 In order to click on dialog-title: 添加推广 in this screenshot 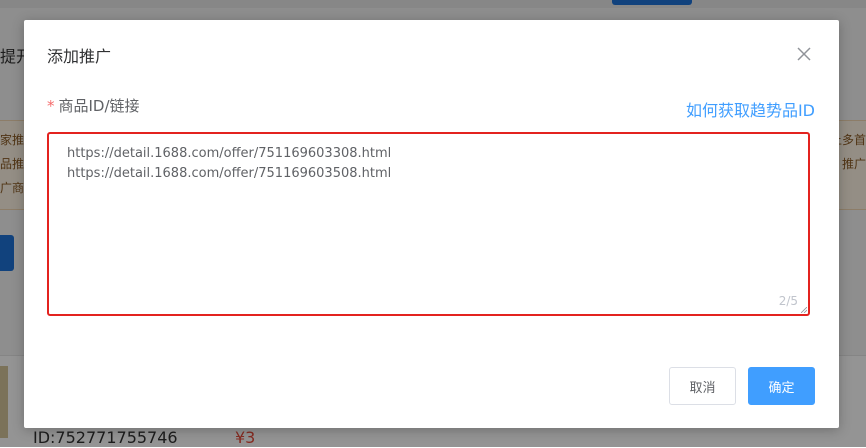, I will do `click(79, 56)`.